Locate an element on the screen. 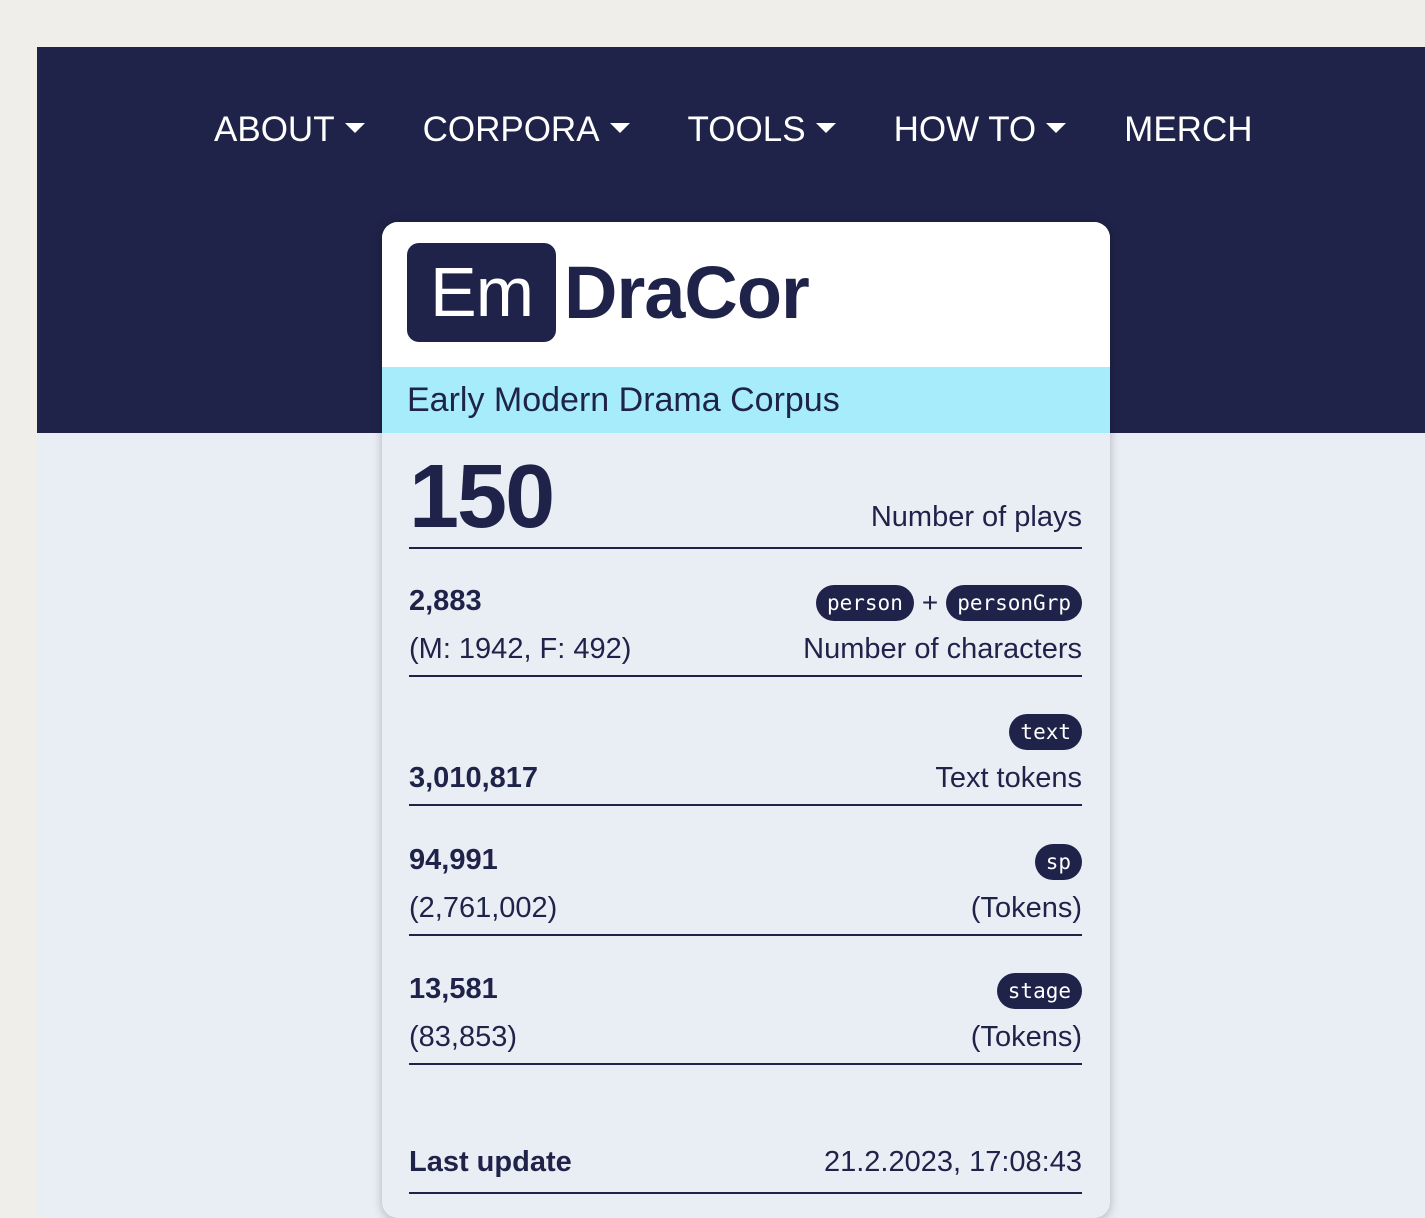 This screenshot has height=1218, width=1425. characters-label: Number of characters is located at coordinates (942, 649).